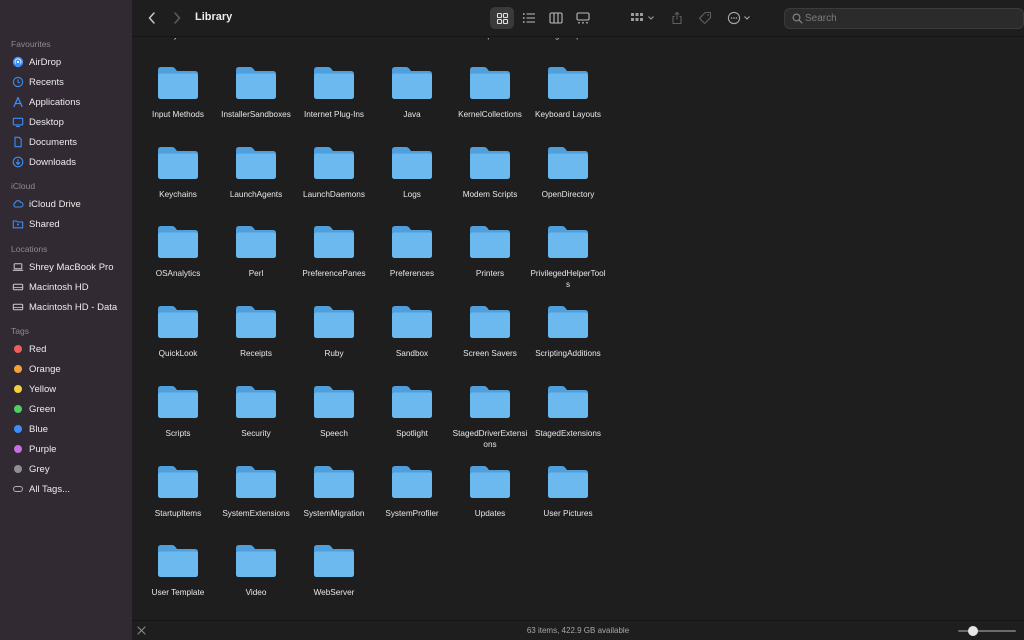  I want to click on search-field, so click(904, 18).